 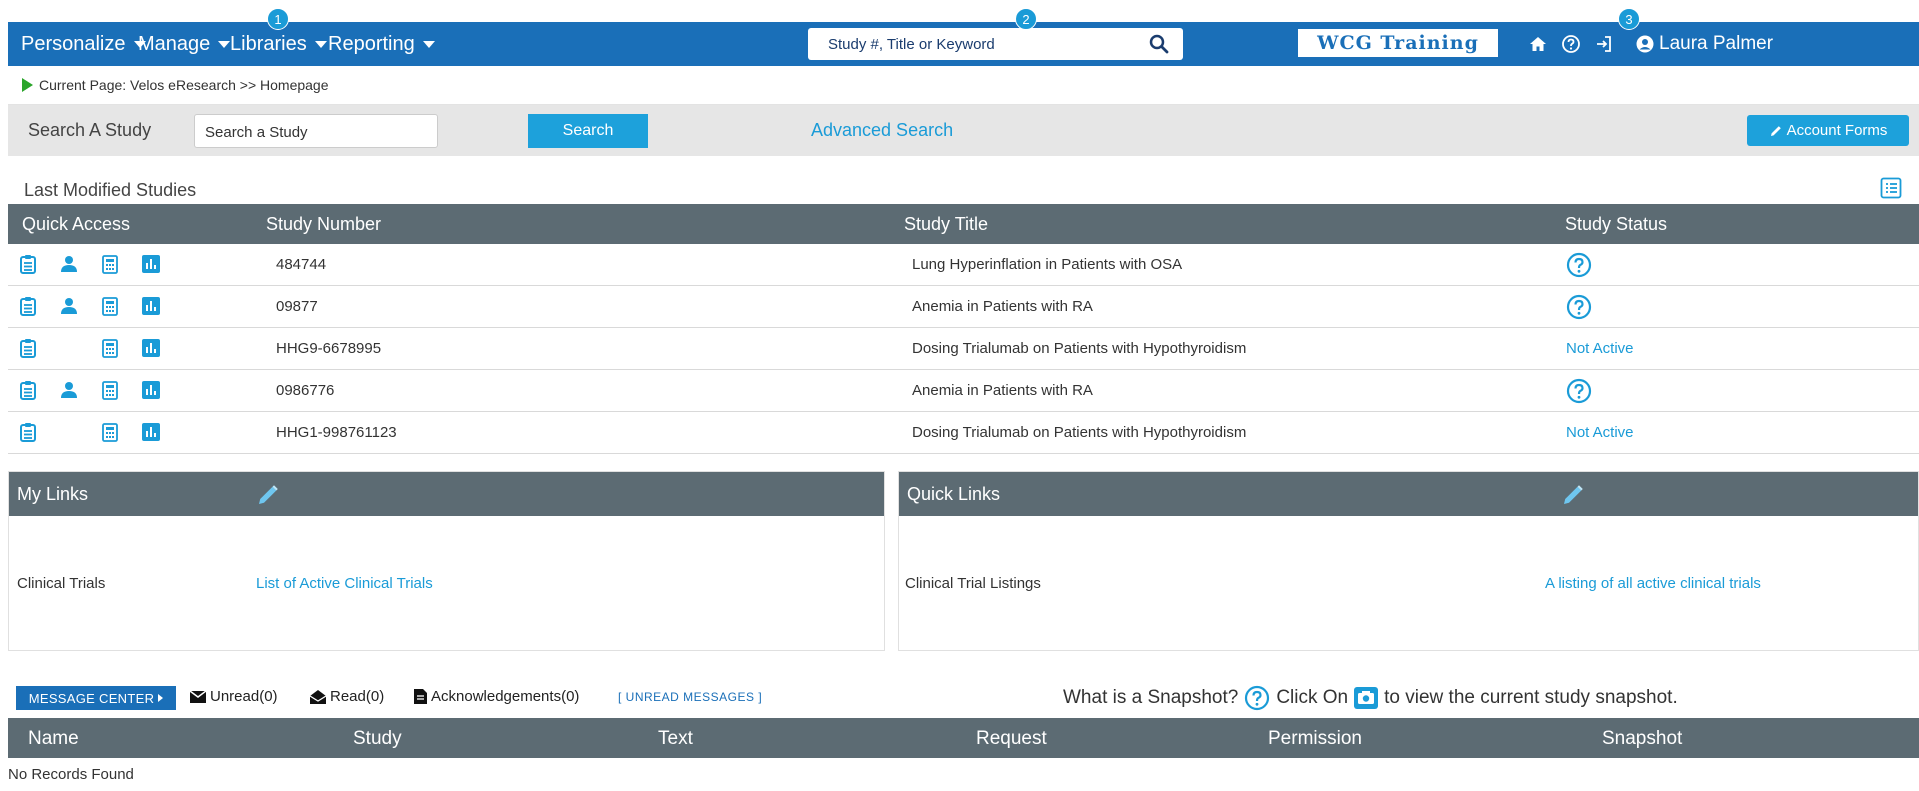 I want to click on my-links-name: Clinical Trials, so click(x=61, y=583).